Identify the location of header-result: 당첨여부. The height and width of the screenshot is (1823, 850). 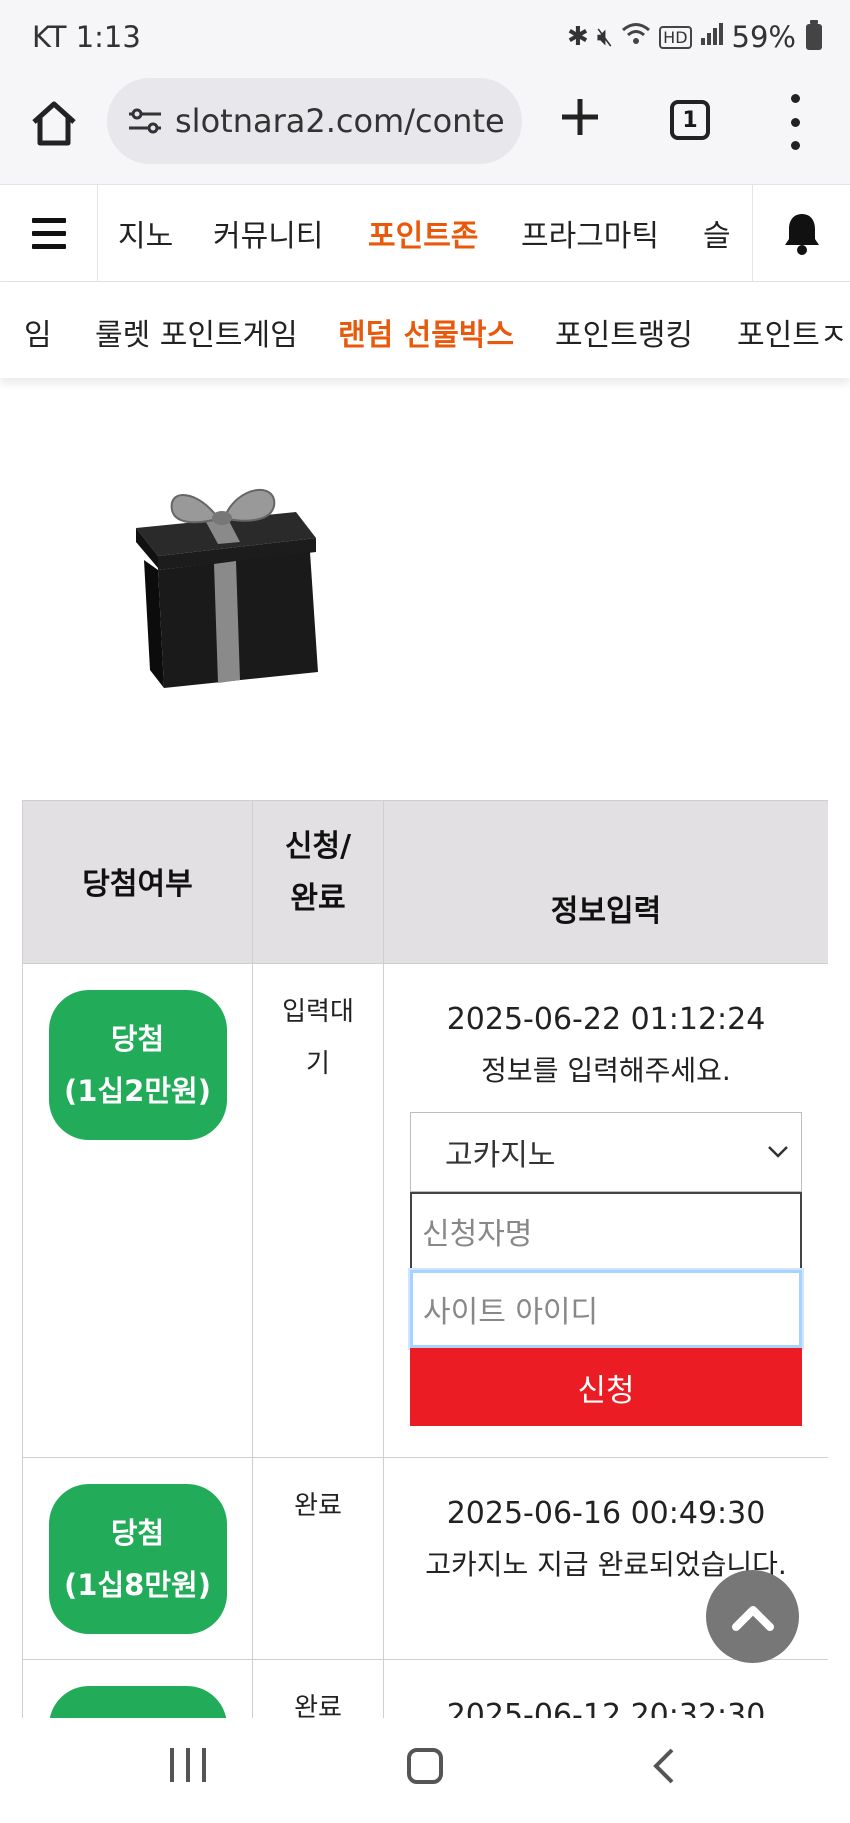
(137, 882).